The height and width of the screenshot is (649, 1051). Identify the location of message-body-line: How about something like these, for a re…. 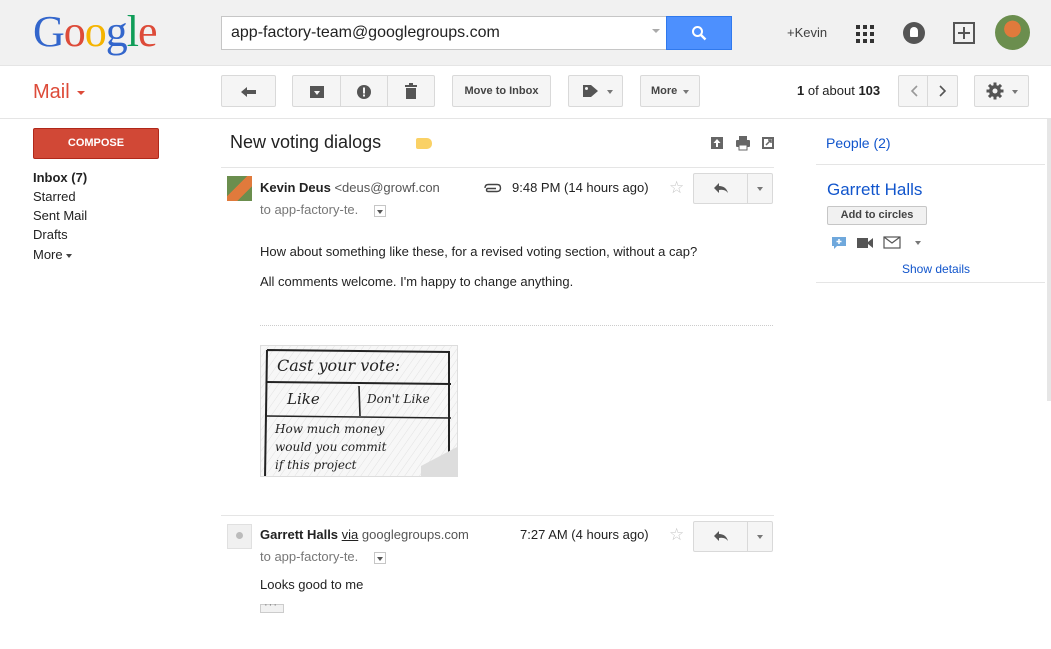
(479, 251).